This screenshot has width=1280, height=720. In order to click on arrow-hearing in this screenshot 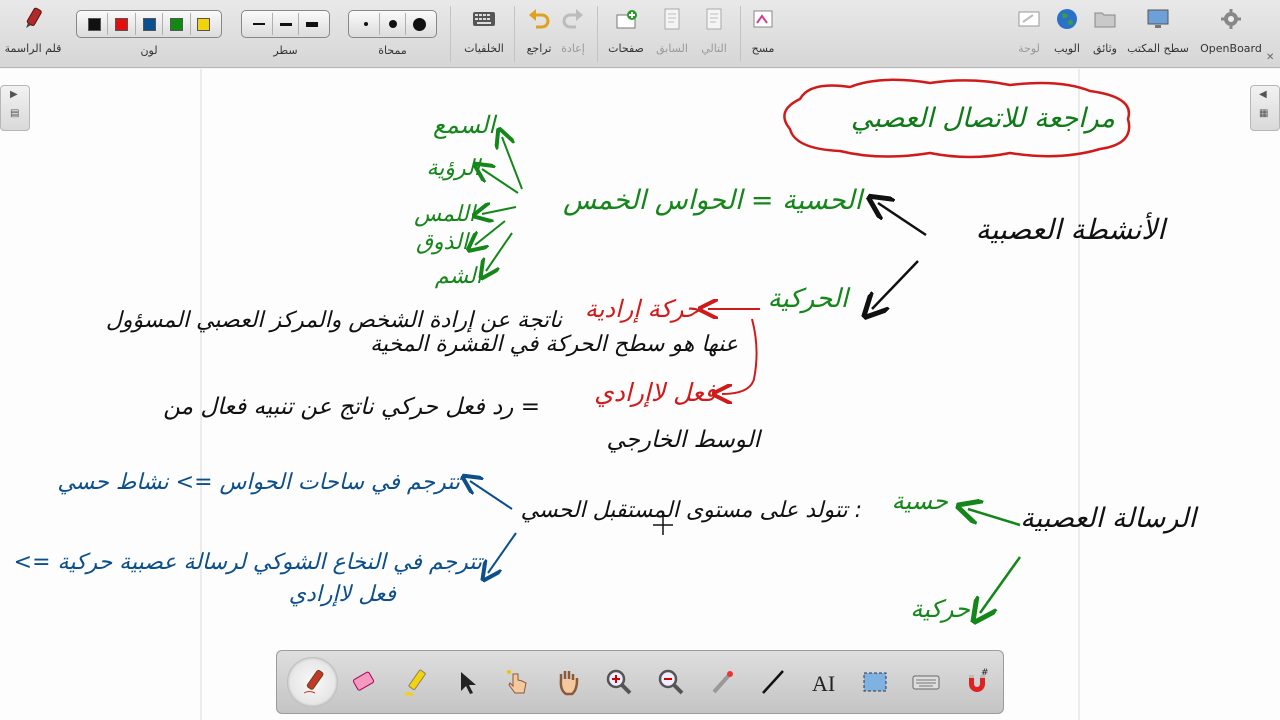, I will do `click(512, 163)`.